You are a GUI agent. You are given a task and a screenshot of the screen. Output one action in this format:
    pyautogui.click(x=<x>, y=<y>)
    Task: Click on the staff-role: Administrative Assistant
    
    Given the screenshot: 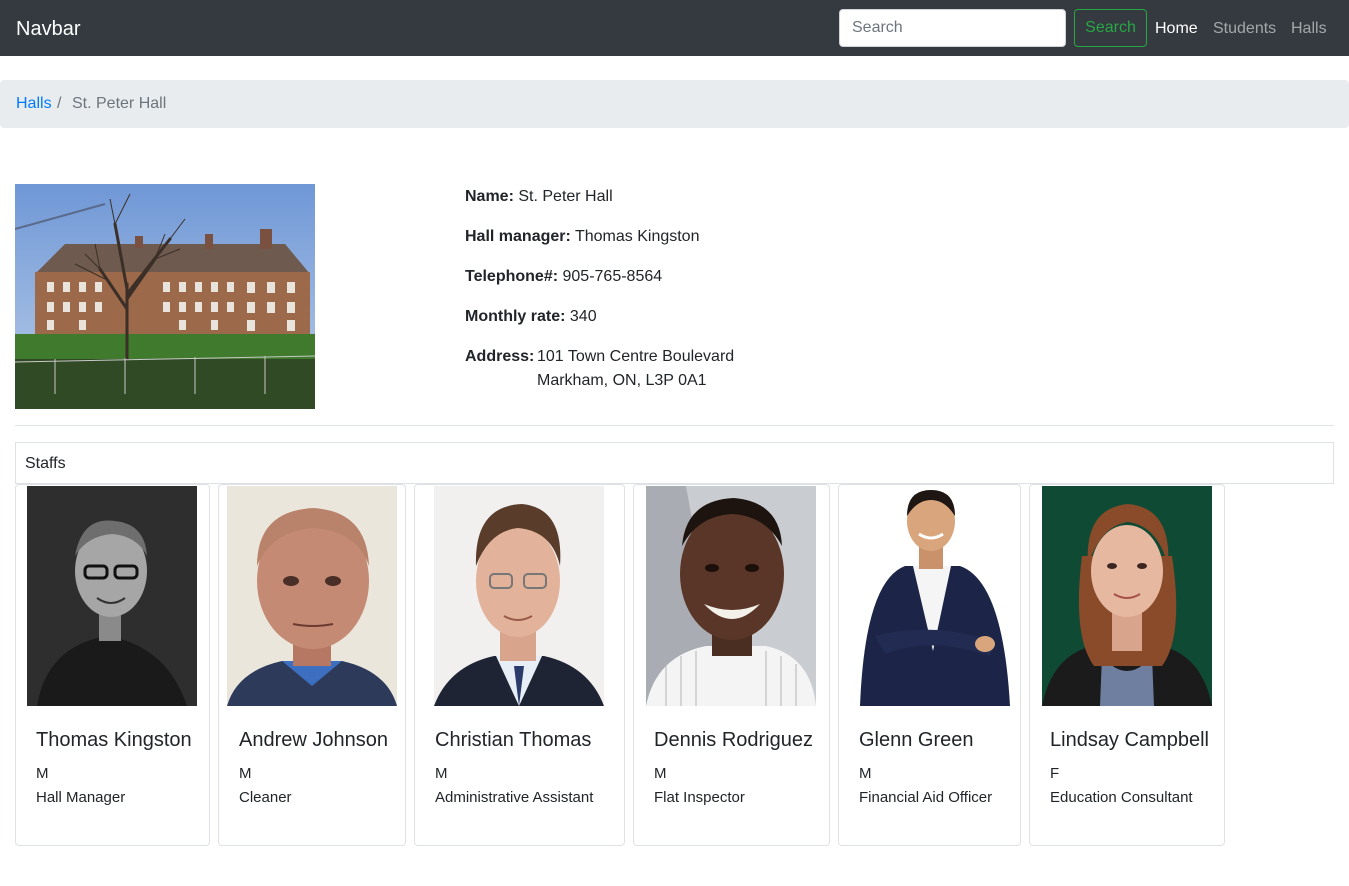 What is the action you would take?
    pyautogui.click(x=514, y=797)
    